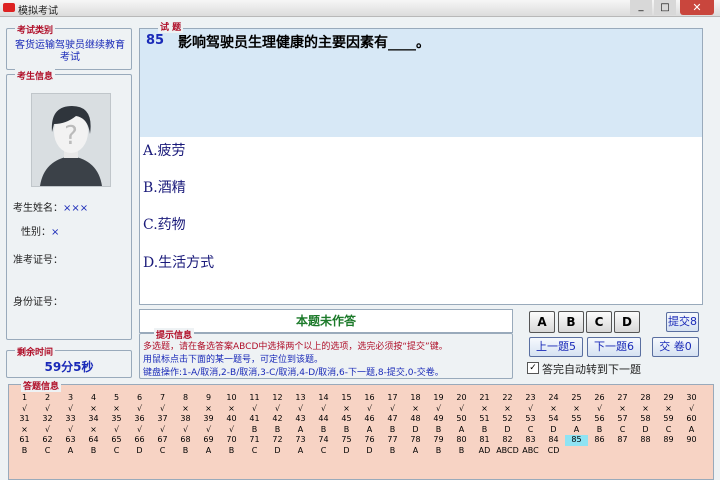 This screenshot has width=720, height=480. Describe the element at coordinates (47, 398) in the screenshot. I see `question-number-cell: 2` at that location.